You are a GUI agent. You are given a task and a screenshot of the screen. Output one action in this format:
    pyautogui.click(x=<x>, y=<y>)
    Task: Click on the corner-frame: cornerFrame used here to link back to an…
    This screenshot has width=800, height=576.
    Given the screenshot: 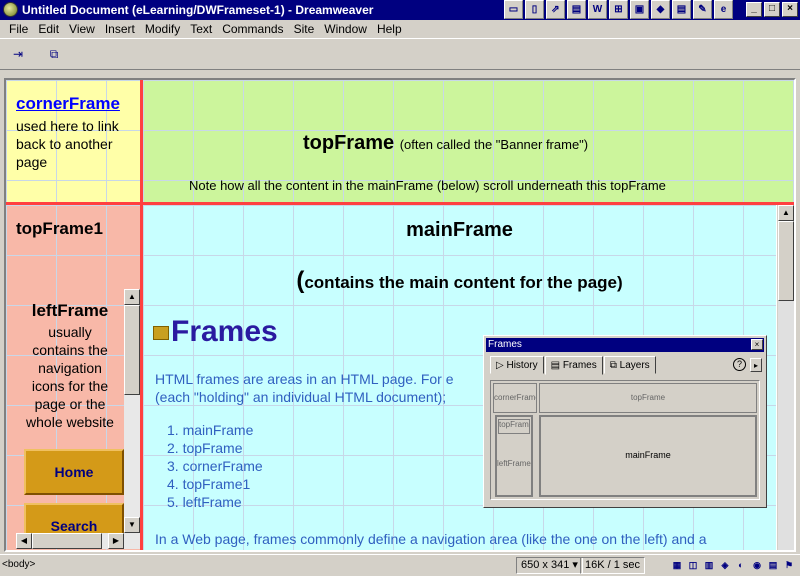 What is the action you would take?
    pyautogui.click(x=74, y=142)
    